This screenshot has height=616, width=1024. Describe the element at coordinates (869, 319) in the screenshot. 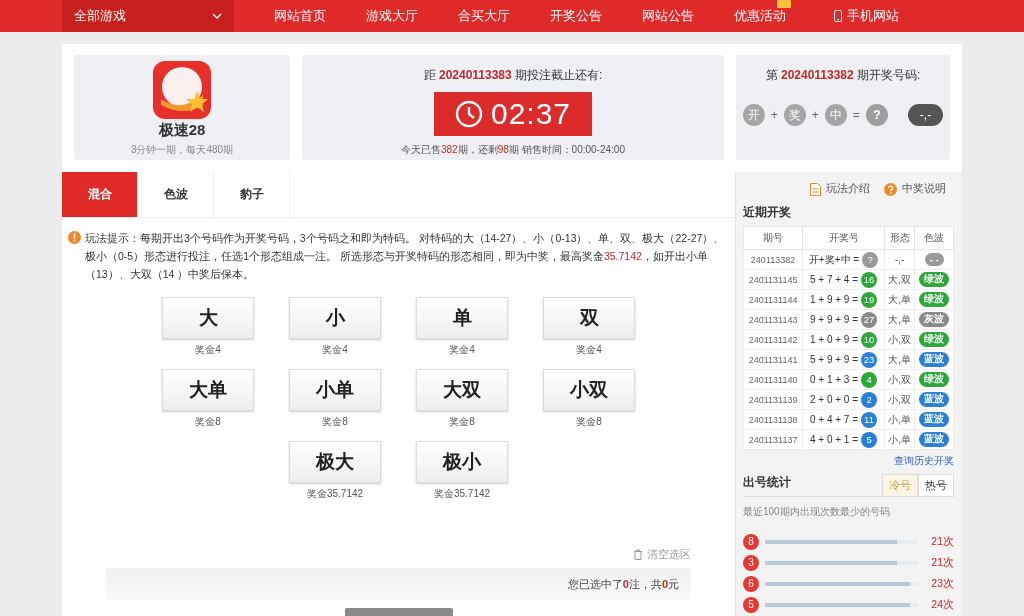

I see `sum-ball: 27` at that location.